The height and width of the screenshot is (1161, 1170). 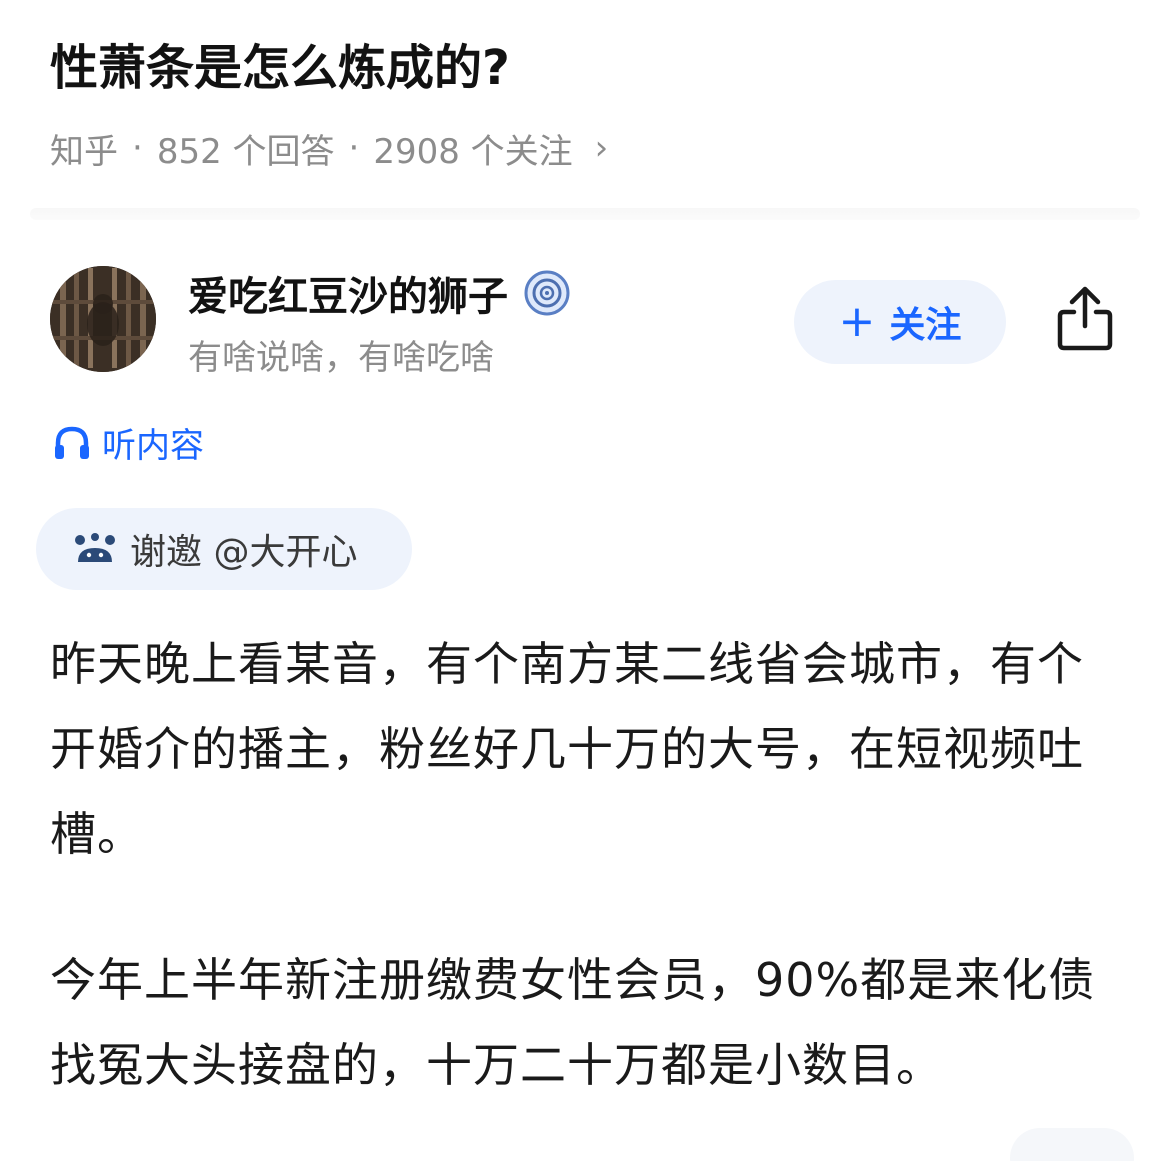 I want to click on follow-button: + 关注, so click(x=900, y=322).